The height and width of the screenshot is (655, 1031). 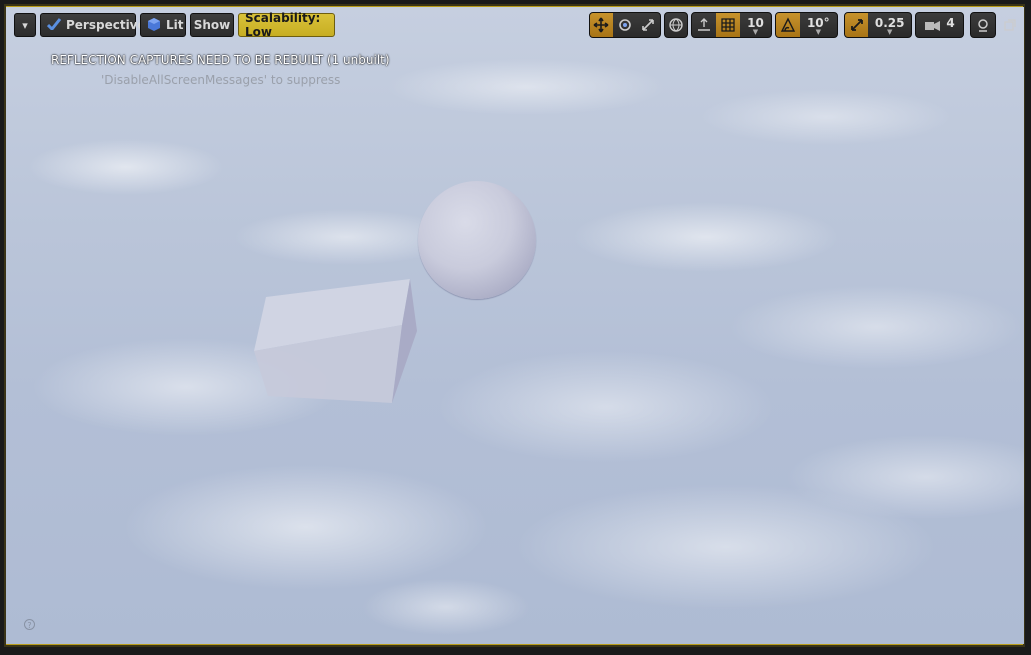 I want to click on scale-snap-group: 0.25 ▼, so click(x=878, y=25).